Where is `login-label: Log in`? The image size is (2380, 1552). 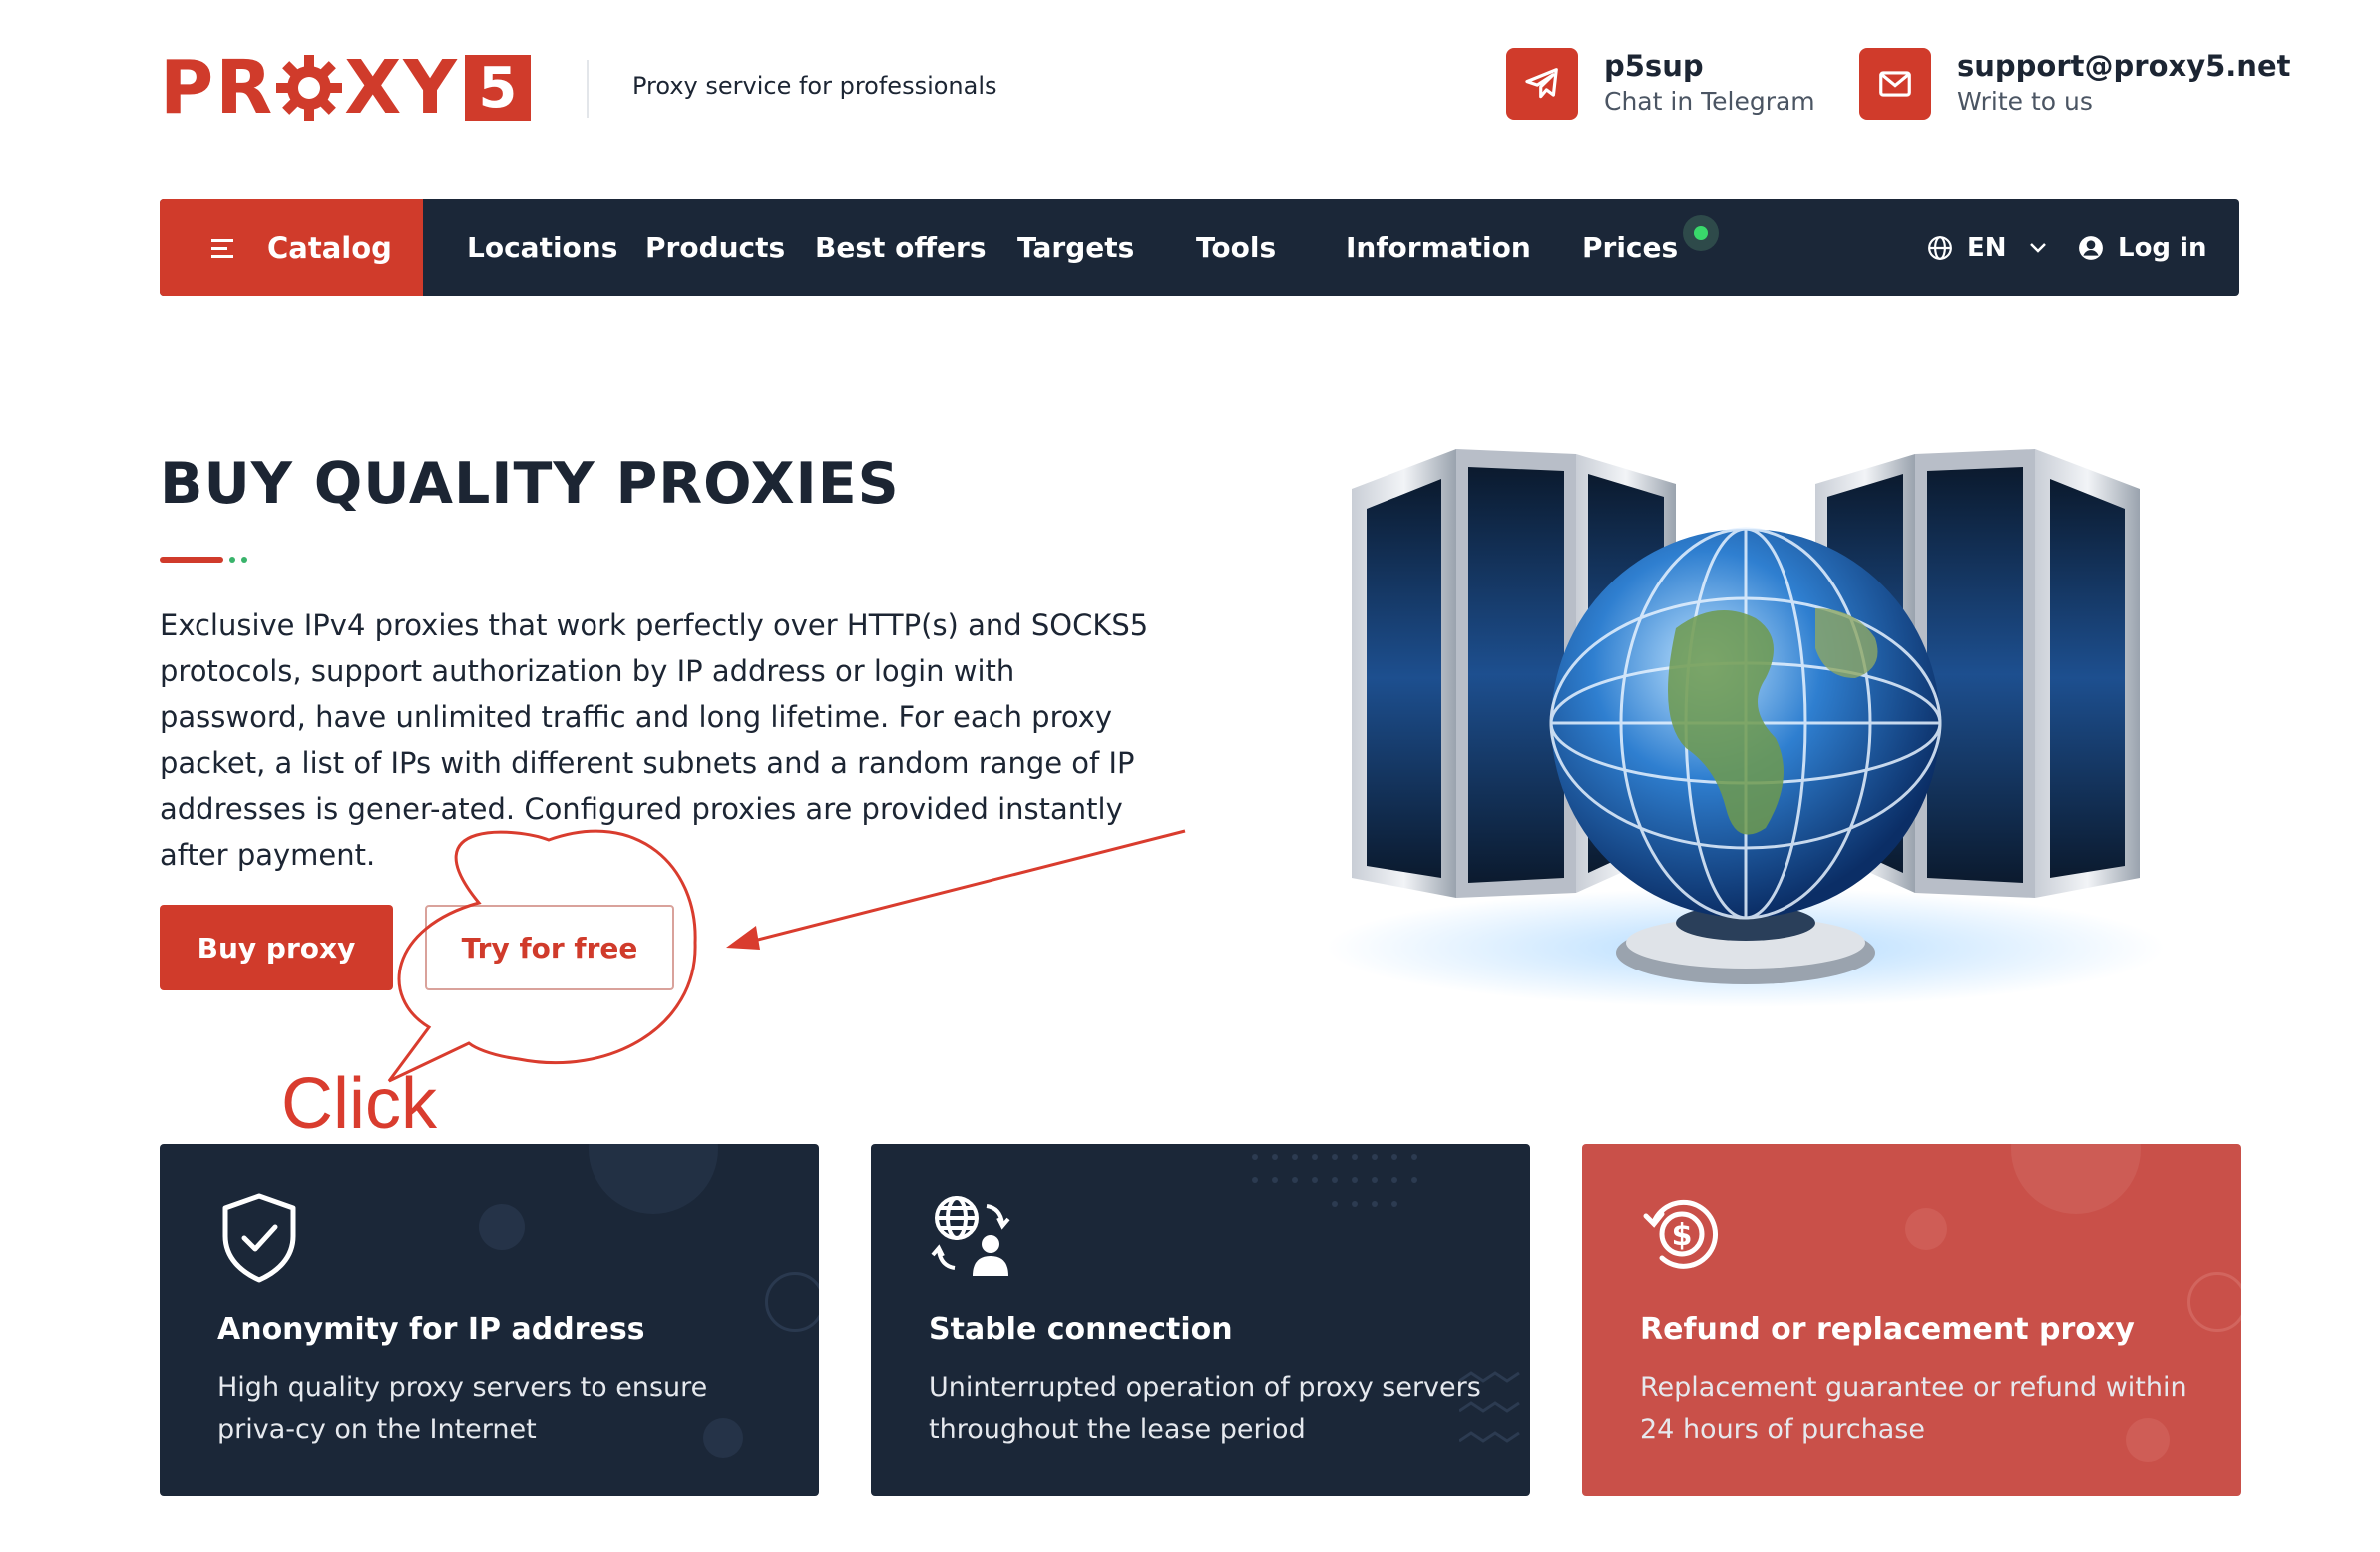
login-label: Log in is located at coordinates (2163, 247).